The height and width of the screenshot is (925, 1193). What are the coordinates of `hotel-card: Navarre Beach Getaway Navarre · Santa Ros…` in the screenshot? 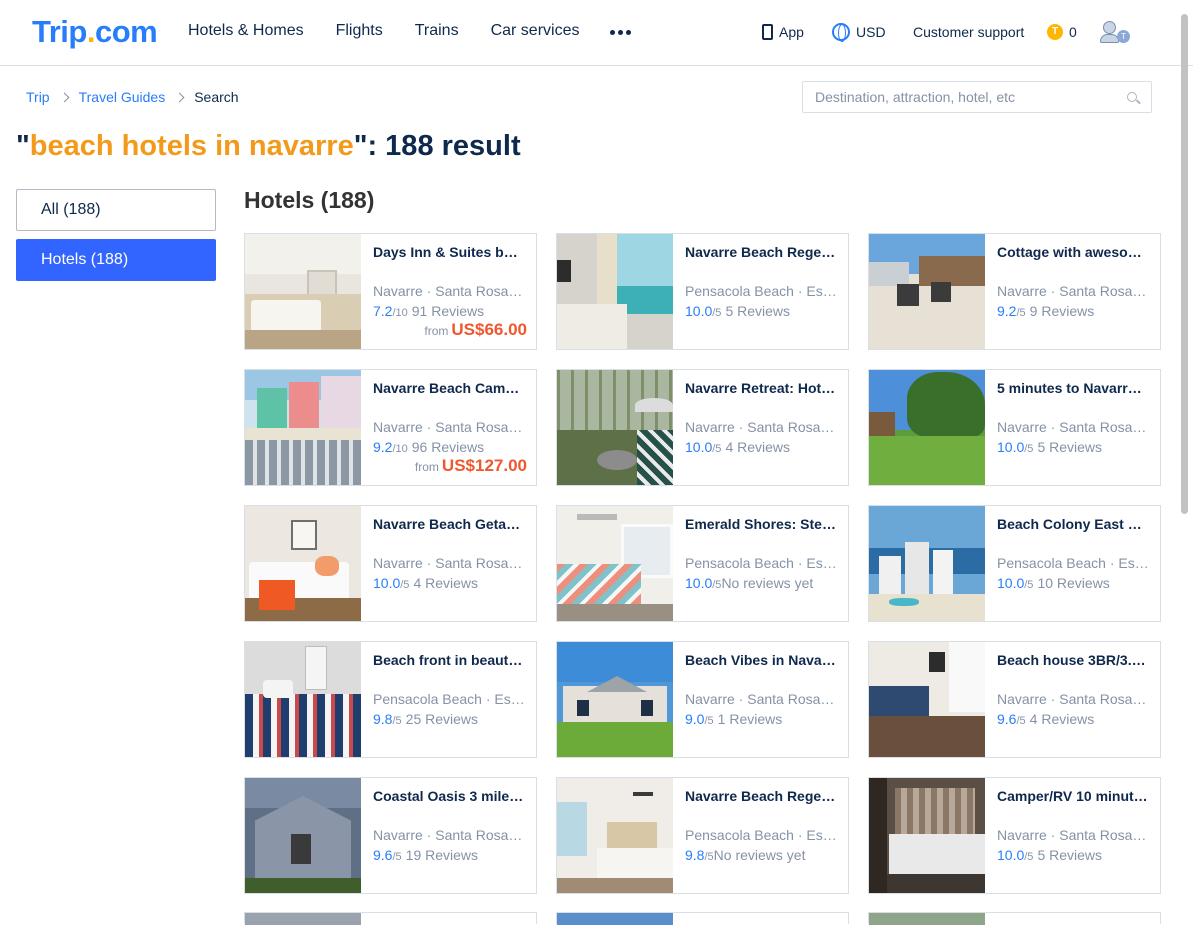 It's located at (390, 563).